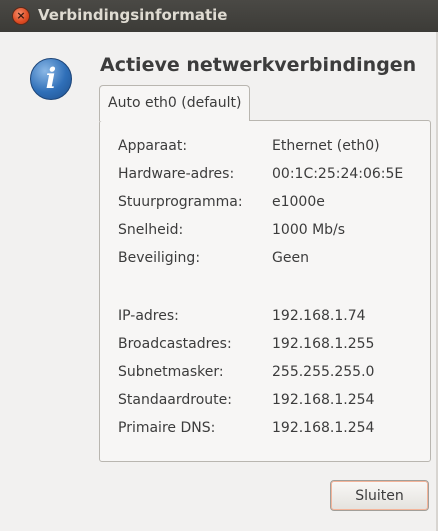 This screenshot has height=531, width=438. Describe the element at coordinates (180, 202) in the screenshot. I see `detail-label: Stuurprogramma:` at that location.